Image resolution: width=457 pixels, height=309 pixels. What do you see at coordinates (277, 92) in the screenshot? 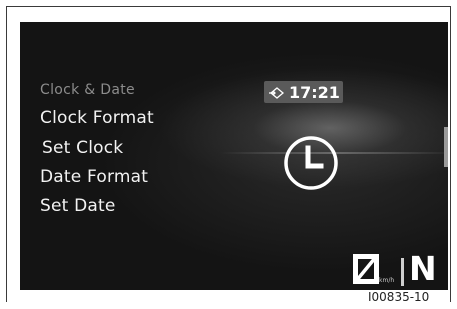
I see `clock-sync-icon` at bounding box center [277, 92].